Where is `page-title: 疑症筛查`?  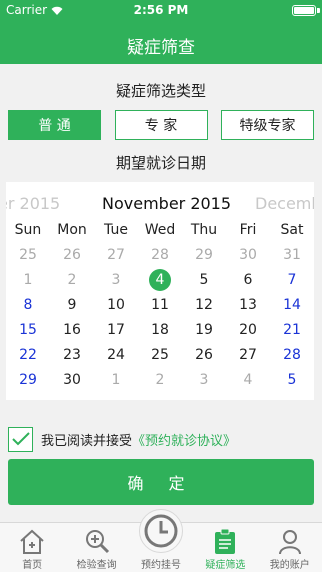
page-title: 疑症筛查 is located at coordinates (161, 48).